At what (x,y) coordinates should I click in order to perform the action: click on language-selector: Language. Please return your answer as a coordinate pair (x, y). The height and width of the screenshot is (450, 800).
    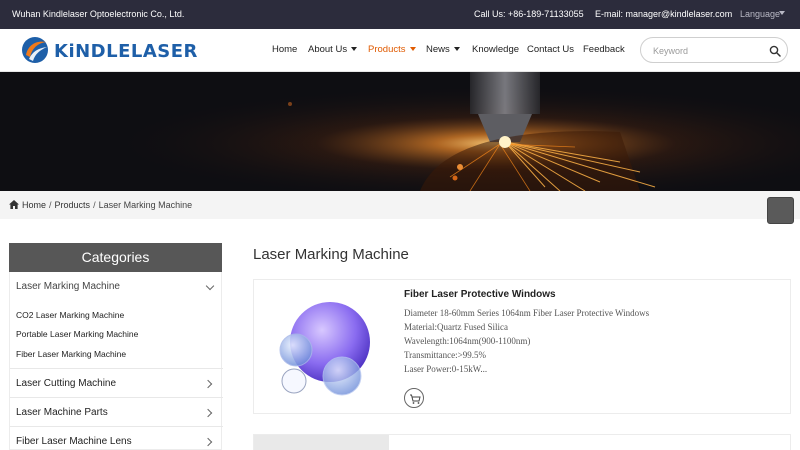
    Looking at the image, I should click on (760, 14).